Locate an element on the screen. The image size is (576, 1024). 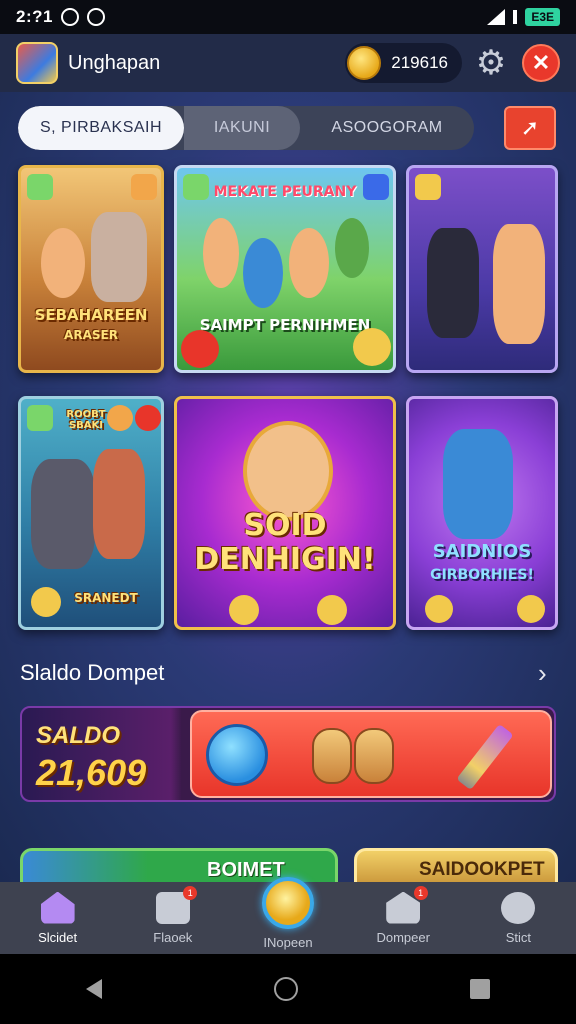
saldo-label: SALDO is located at coordinates (78, 735).